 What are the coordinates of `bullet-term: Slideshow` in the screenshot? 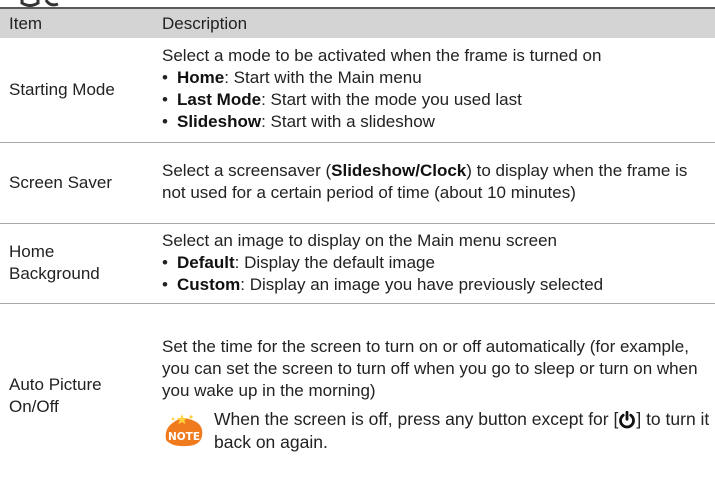 It's located at (219, 122).